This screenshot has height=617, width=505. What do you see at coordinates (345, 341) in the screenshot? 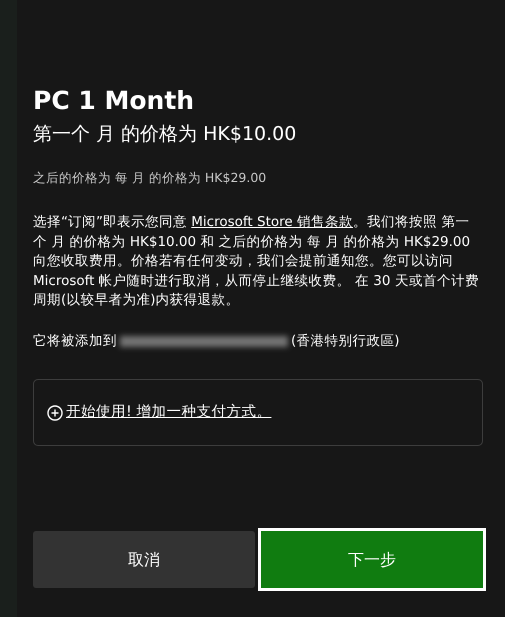
I see `region-label: (香港特别行政區)` at bounding box center [345, 341].